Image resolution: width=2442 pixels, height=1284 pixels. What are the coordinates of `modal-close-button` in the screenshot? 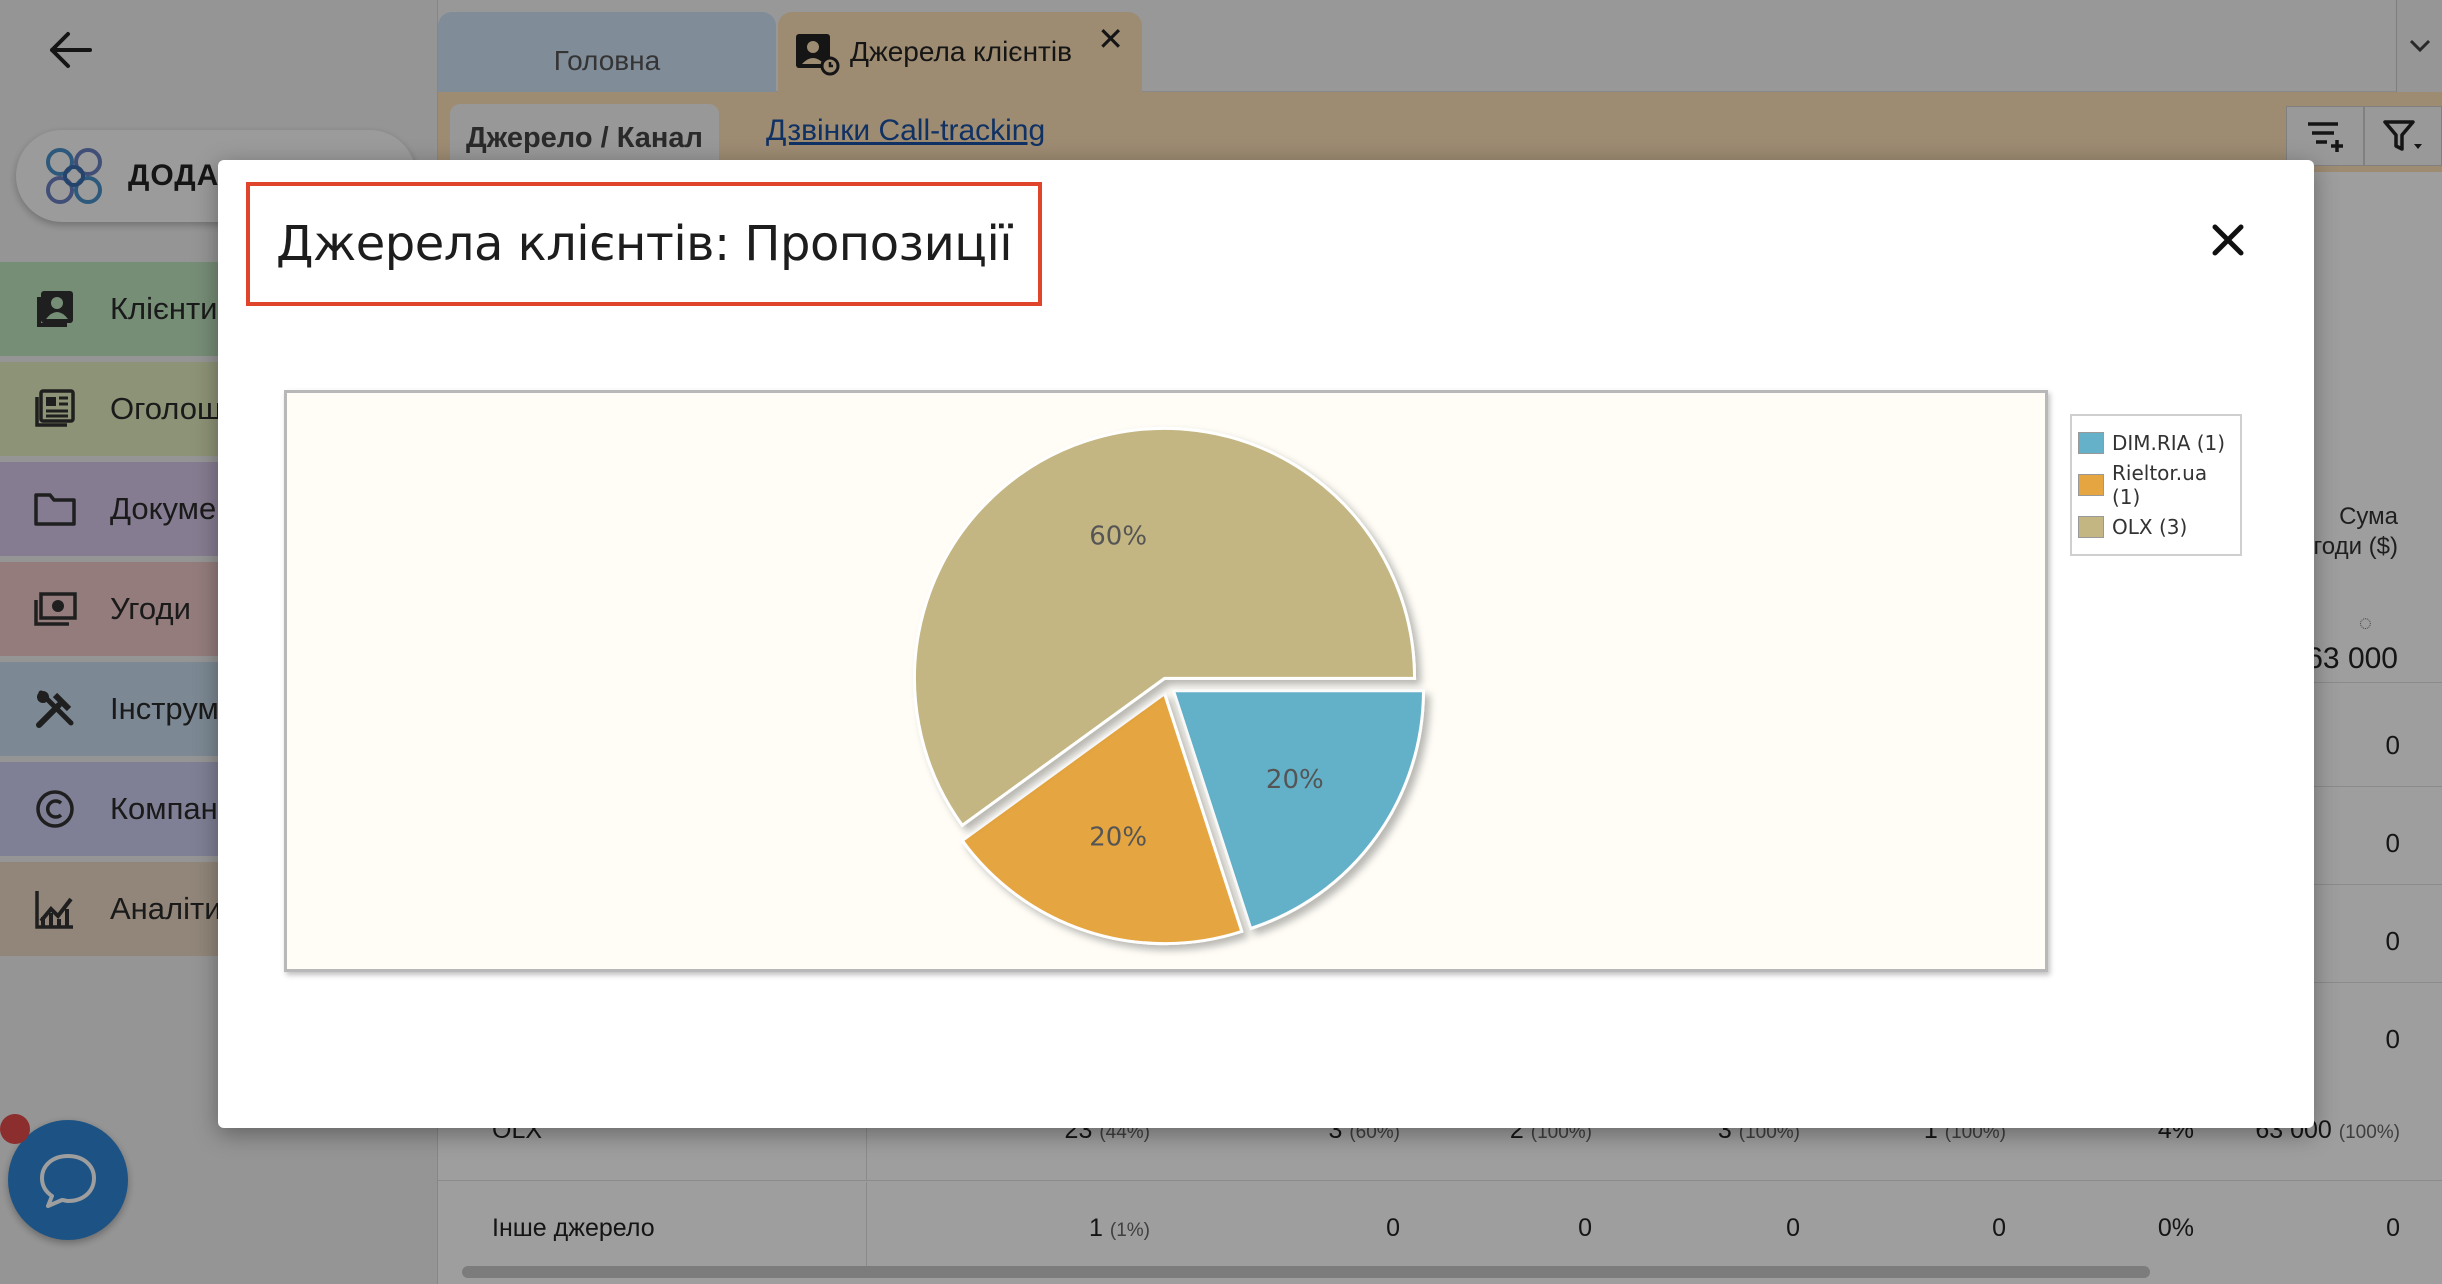 It's located at (2228, 240).